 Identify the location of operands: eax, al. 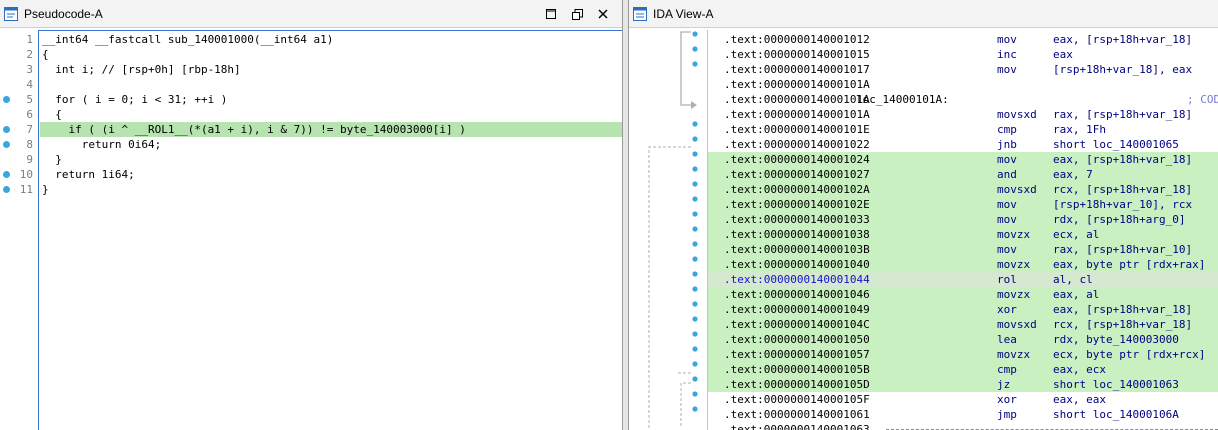
(1076, 294).